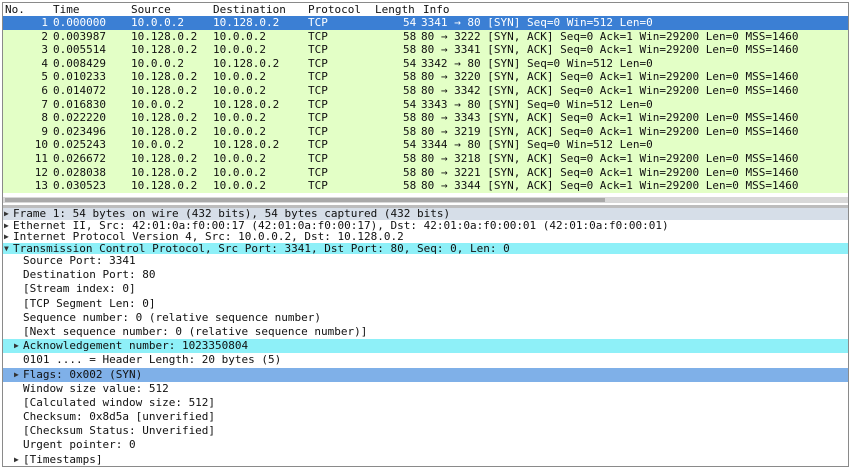 Image resolution: width=853 pixels, height=471 pixels. What do you see at coordinates (79, 132) in the screenshot?
I see `packet-time: 0.023496` at bounding box center [79, 132].